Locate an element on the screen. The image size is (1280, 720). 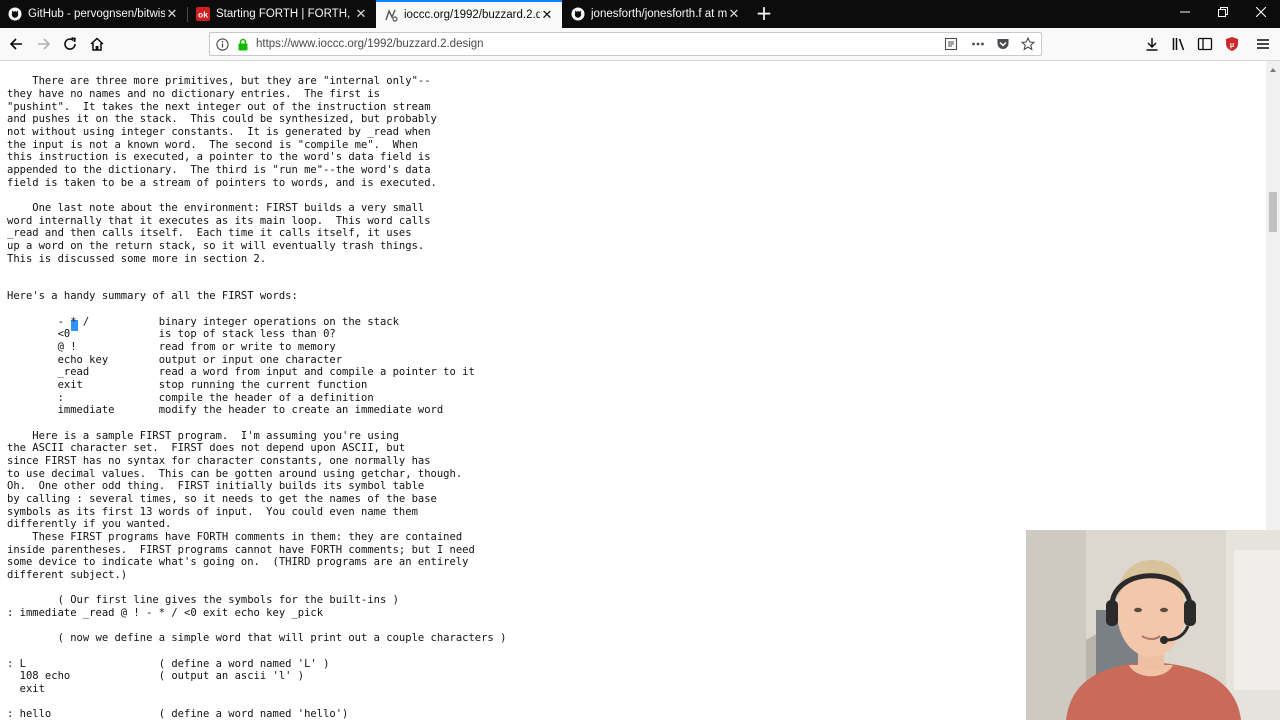
home-icon is located at coordinates (97, 44).